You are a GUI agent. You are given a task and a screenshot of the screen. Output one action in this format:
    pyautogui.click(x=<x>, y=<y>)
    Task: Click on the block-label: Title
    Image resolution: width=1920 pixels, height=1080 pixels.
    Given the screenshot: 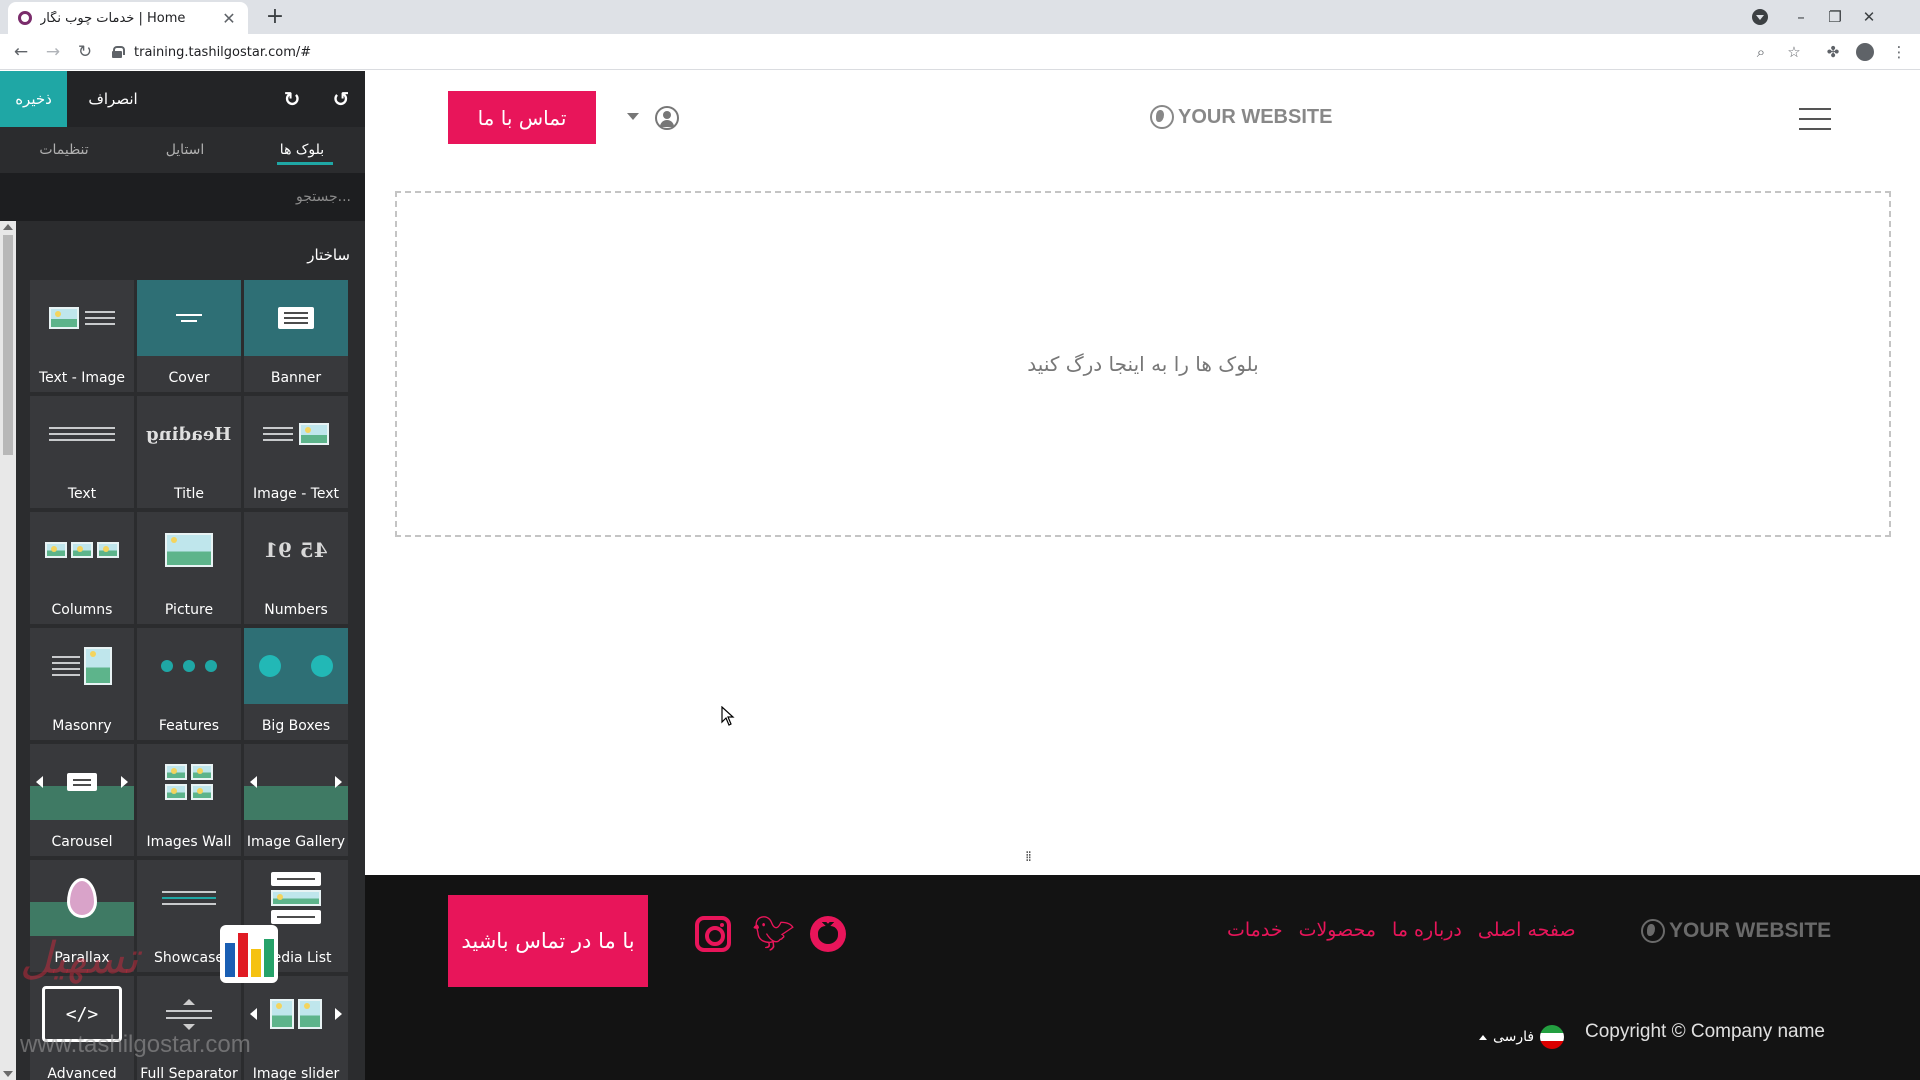 What is the action you would take?
    pyautogui.click(x=188, y=494)
    